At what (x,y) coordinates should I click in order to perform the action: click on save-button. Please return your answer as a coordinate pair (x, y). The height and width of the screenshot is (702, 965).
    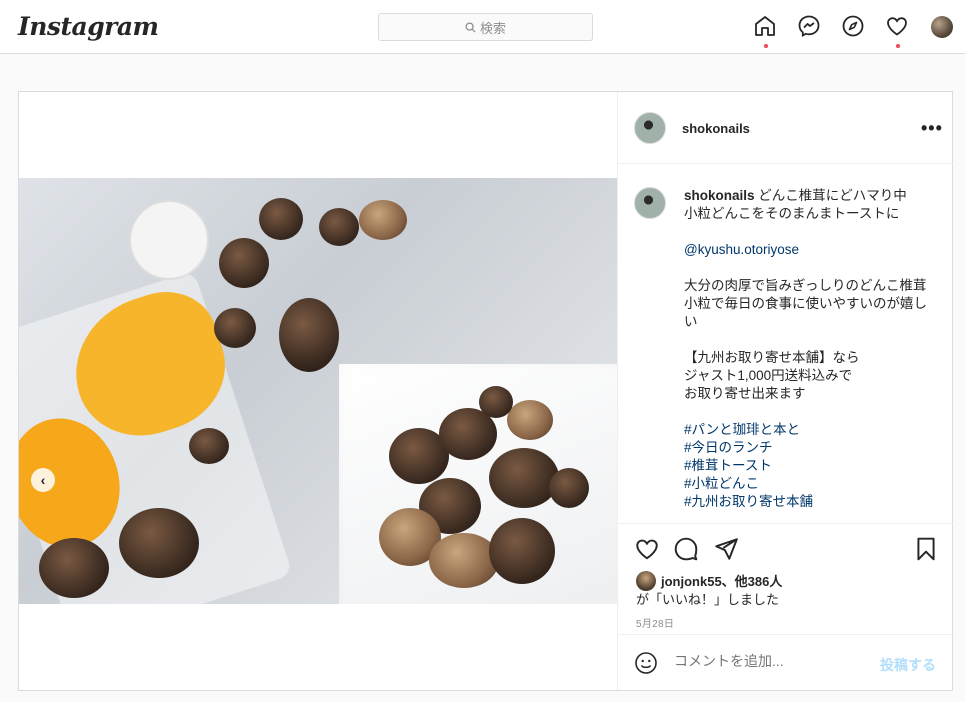
    Looking at the image, I should click on (926, 549).